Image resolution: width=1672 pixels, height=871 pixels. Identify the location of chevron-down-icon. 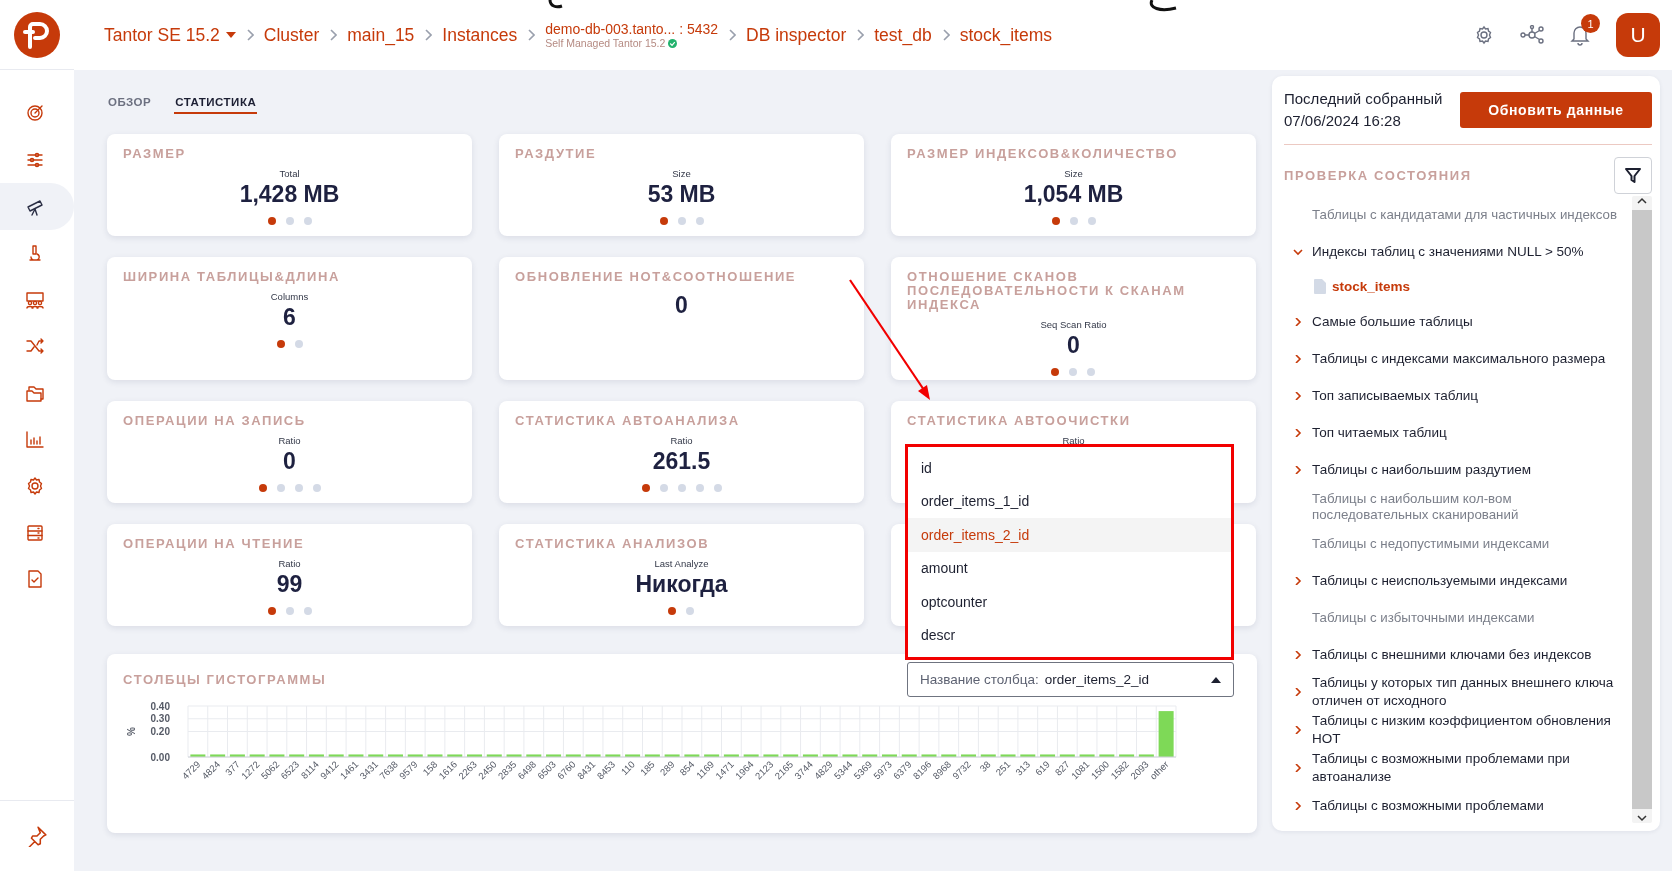
(1642, 818).